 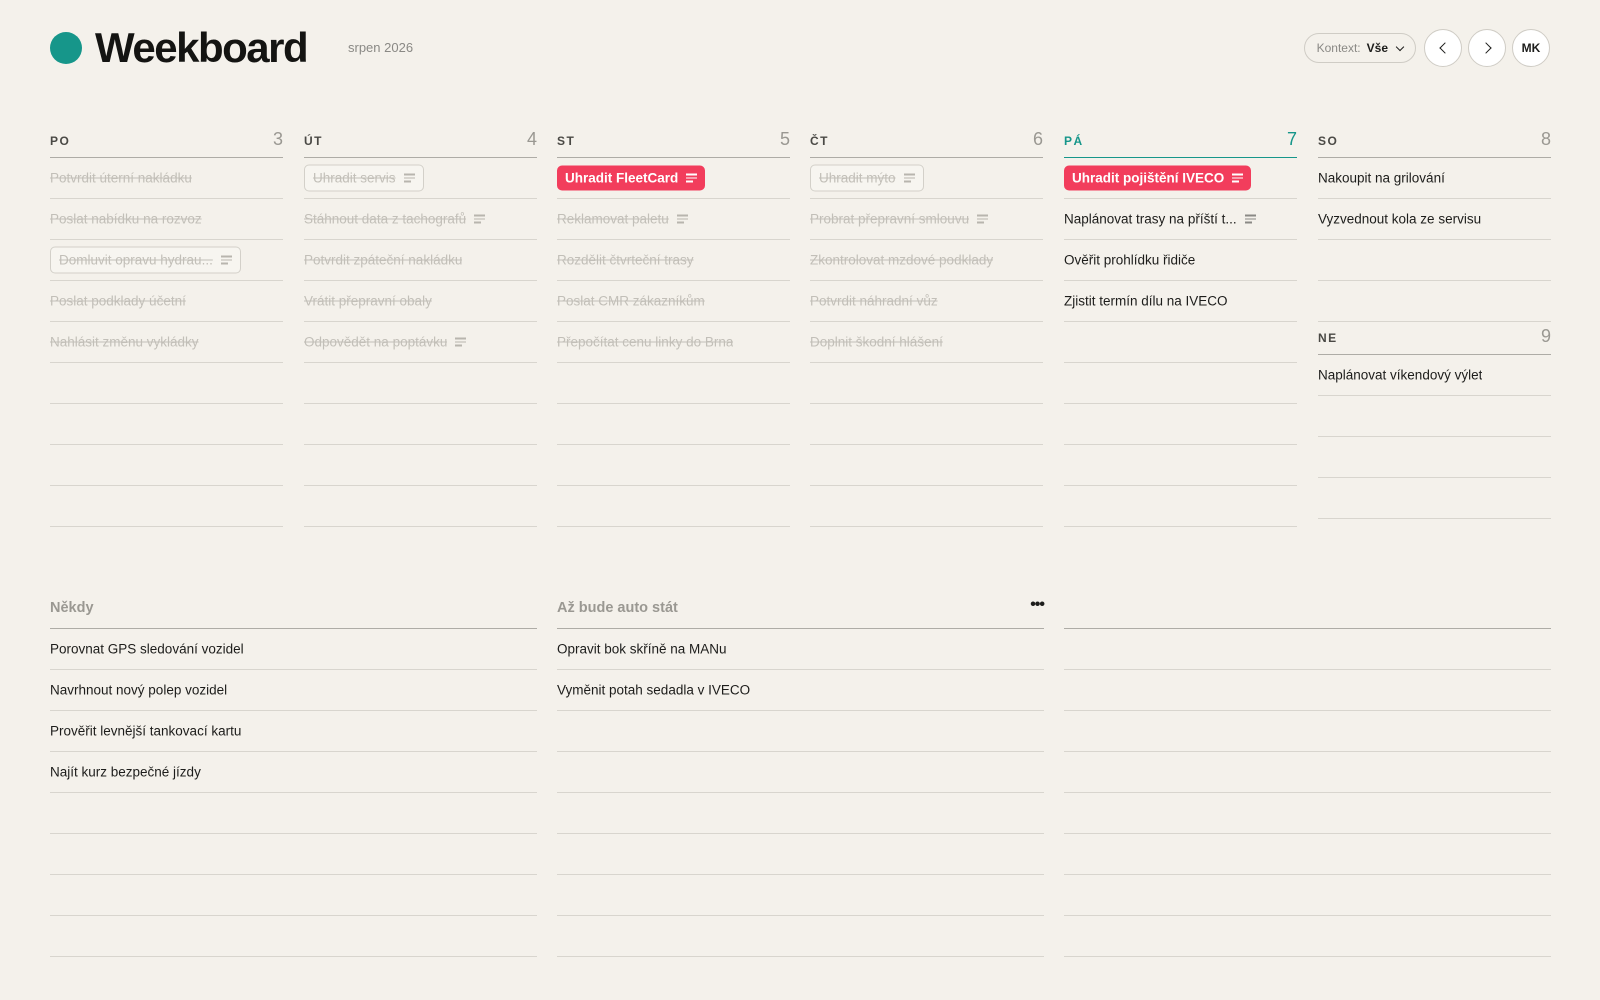 What do you see at coordinates (631, 301) in the screenshot?
I see `task-item: Poslat CMR zákazníkům` at bounding box center [631, 301].